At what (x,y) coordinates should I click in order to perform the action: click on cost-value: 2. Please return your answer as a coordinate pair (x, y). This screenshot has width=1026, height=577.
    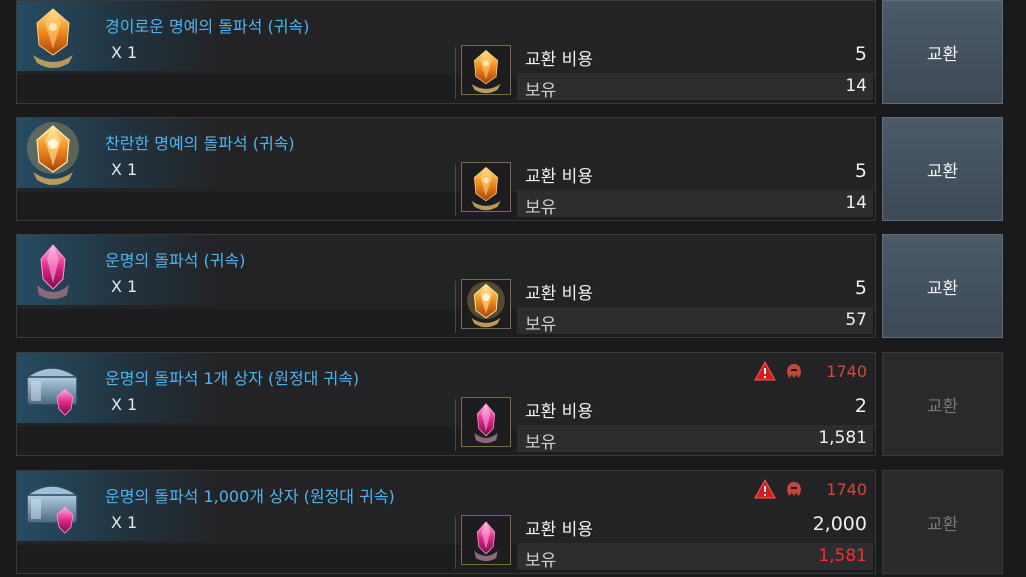
    Looking at the image, I should click on (860, 406).